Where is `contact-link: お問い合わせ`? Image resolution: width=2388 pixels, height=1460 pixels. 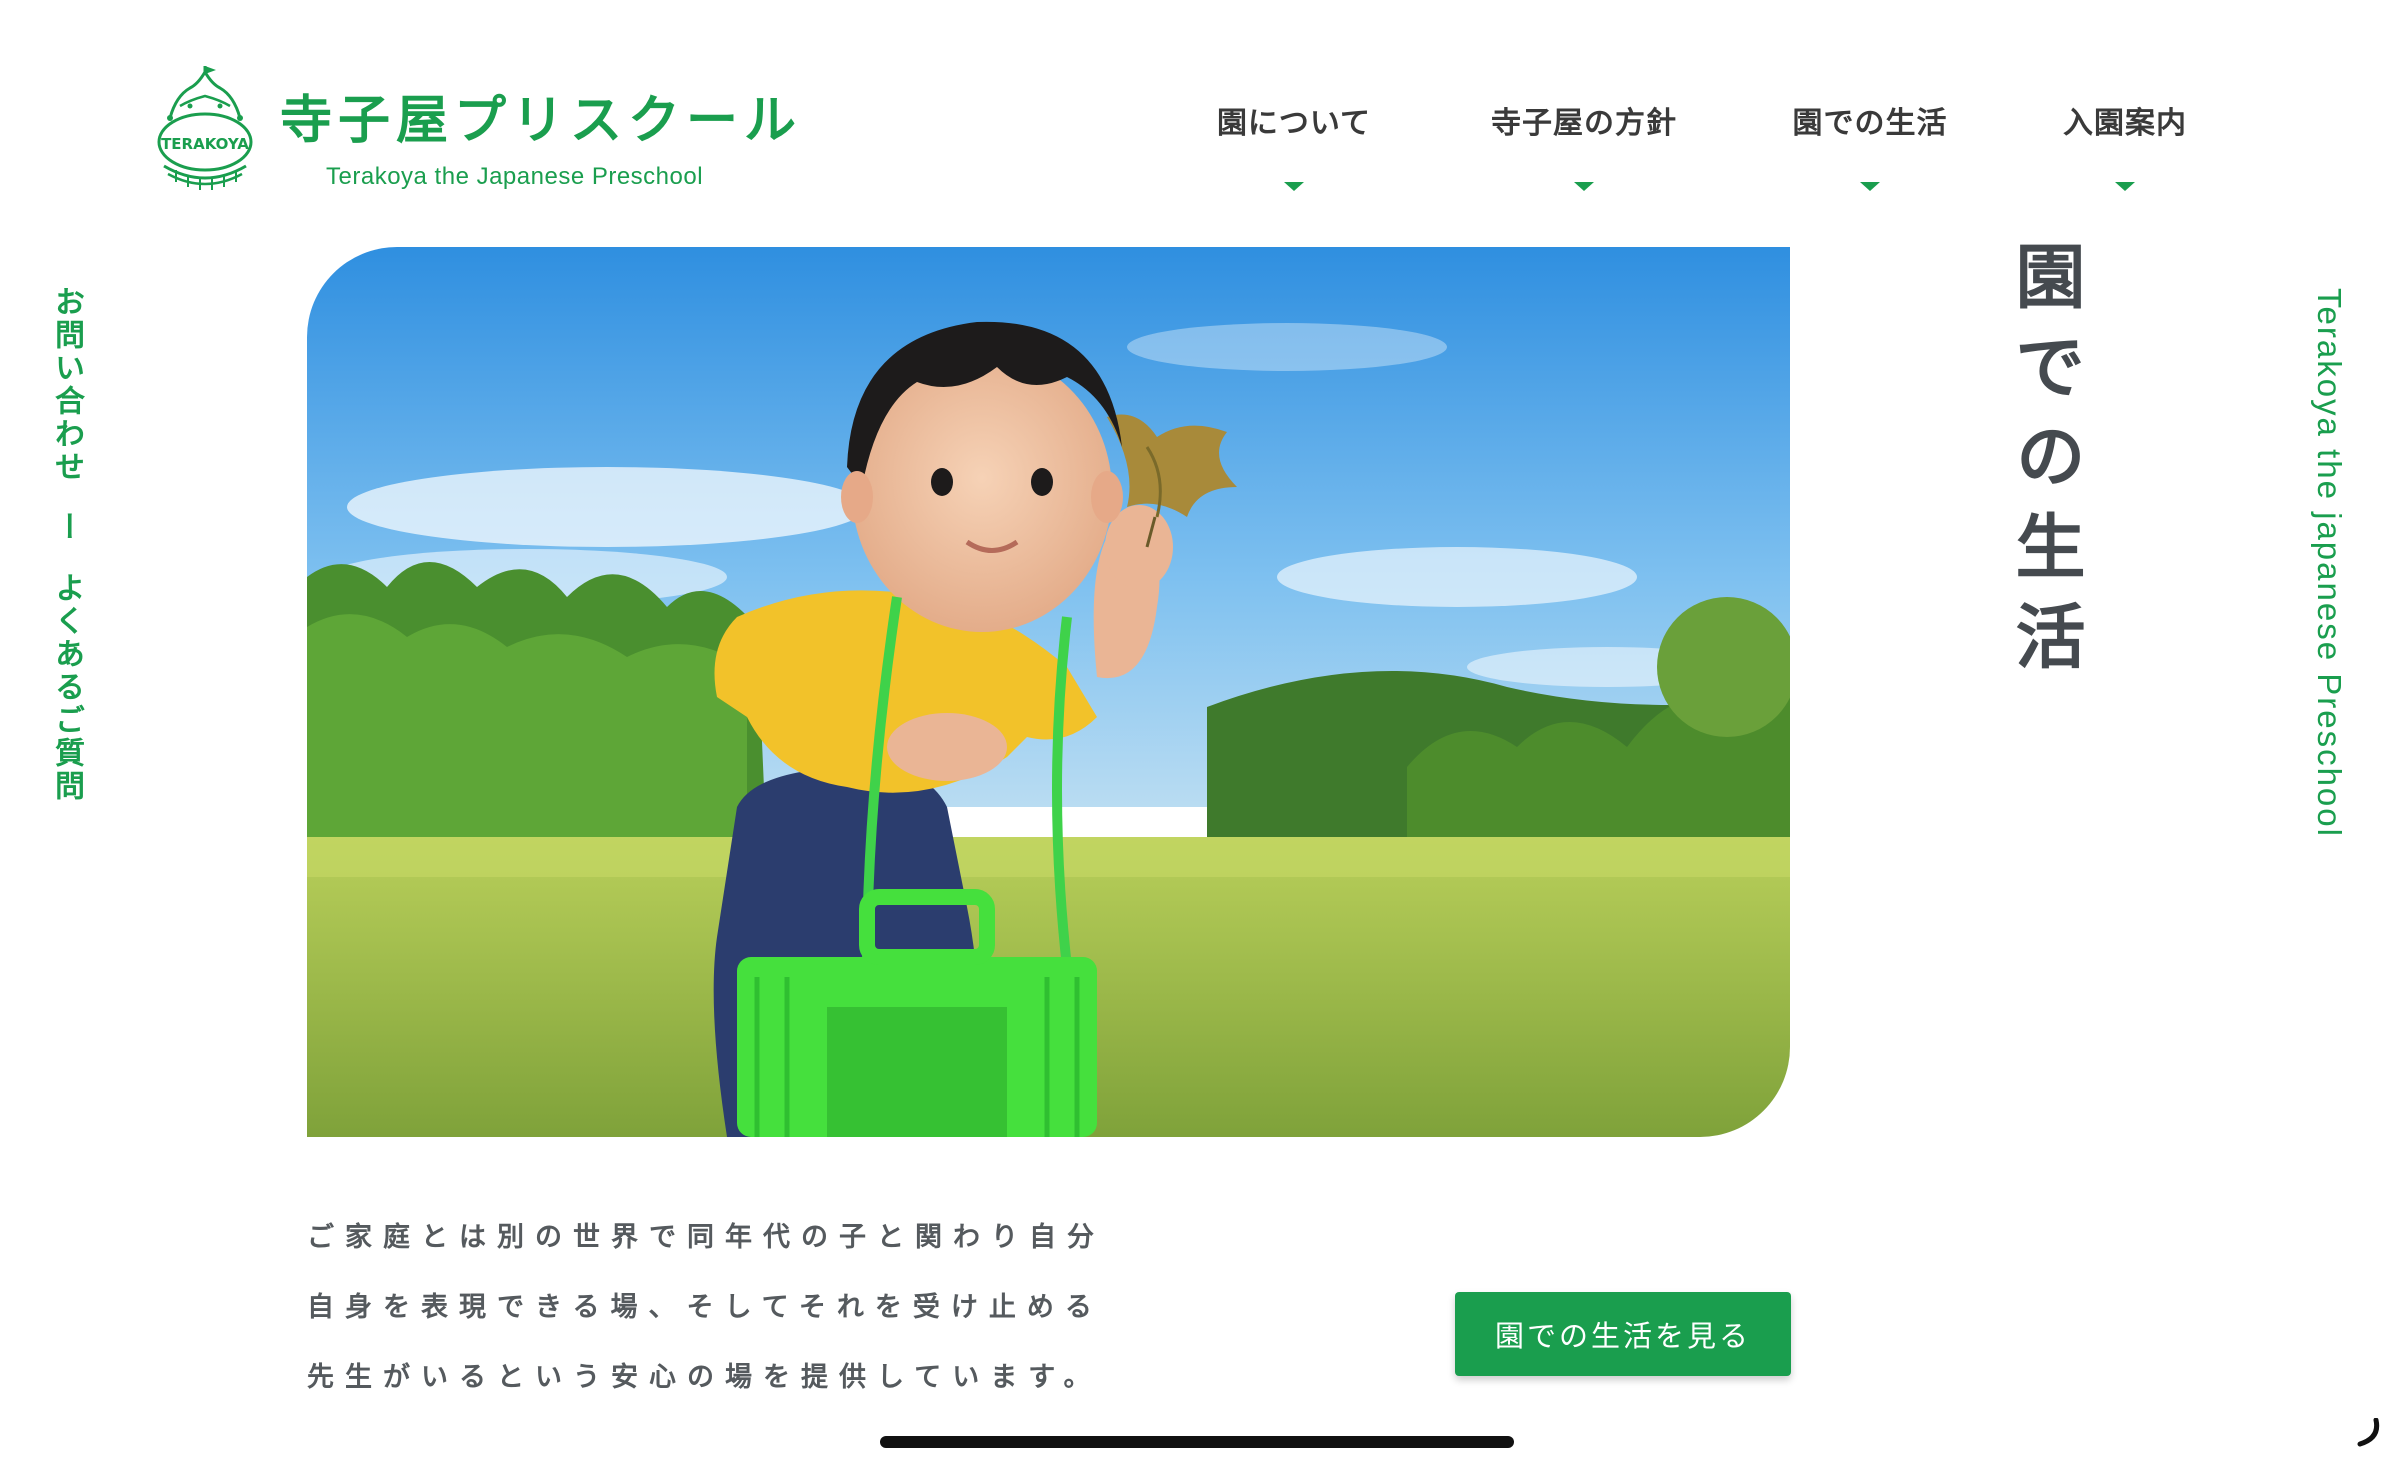
contact-link: お問い合わせ is located at coordinates (66, 385).